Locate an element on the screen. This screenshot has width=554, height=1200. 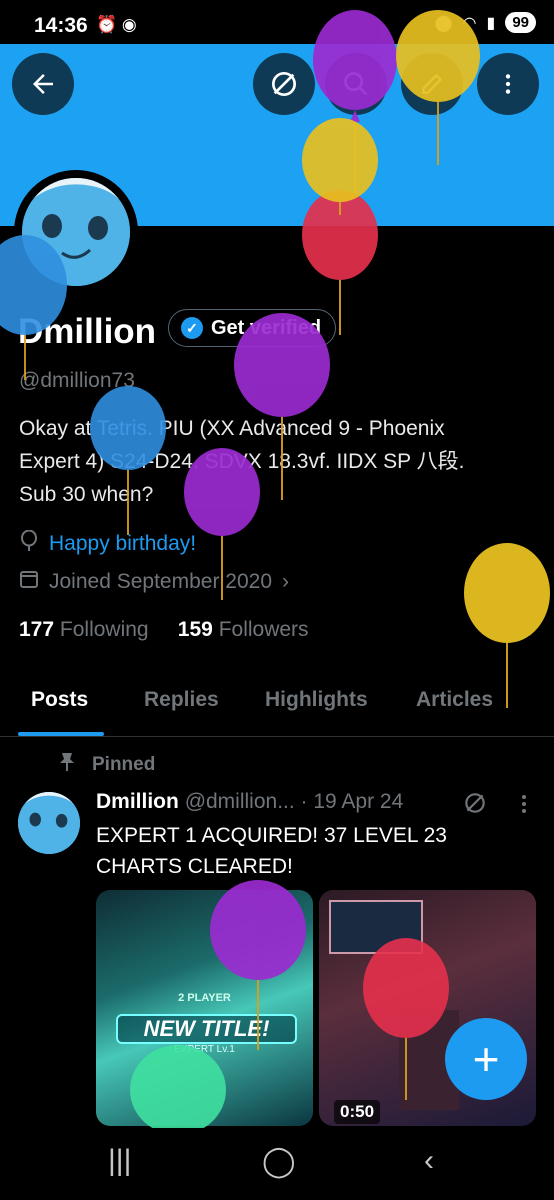
recent-apps-icon: ||| is located at coordinates (119, 1161).